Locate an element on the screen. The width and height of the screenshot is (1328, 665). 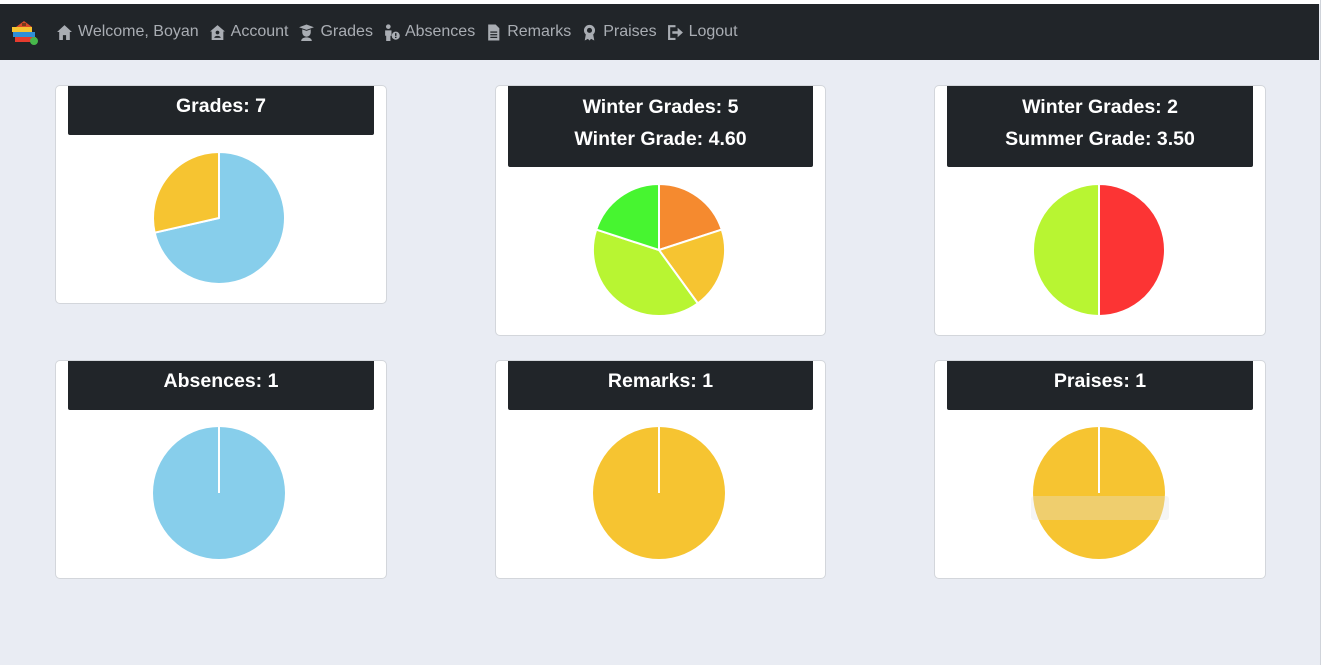
award-icon is located at coordinates (590, 32).